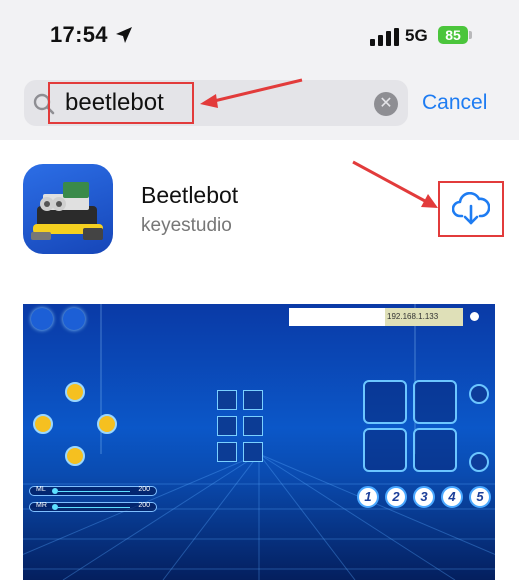  I want to click on location-arrow-icon, so click(124, 35).